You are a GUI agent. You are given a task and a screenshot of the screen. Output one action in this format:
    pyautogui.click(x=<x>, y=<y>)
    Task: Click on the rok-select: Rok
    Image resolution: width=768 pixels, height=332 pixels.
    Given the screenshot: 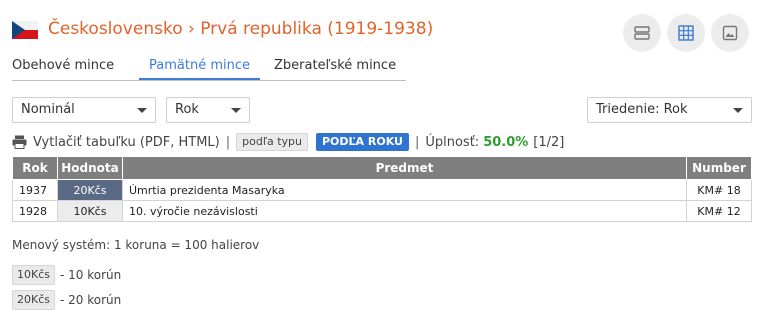 What is the action you would take?
    pyautogui.click(x=208, y=110)
    